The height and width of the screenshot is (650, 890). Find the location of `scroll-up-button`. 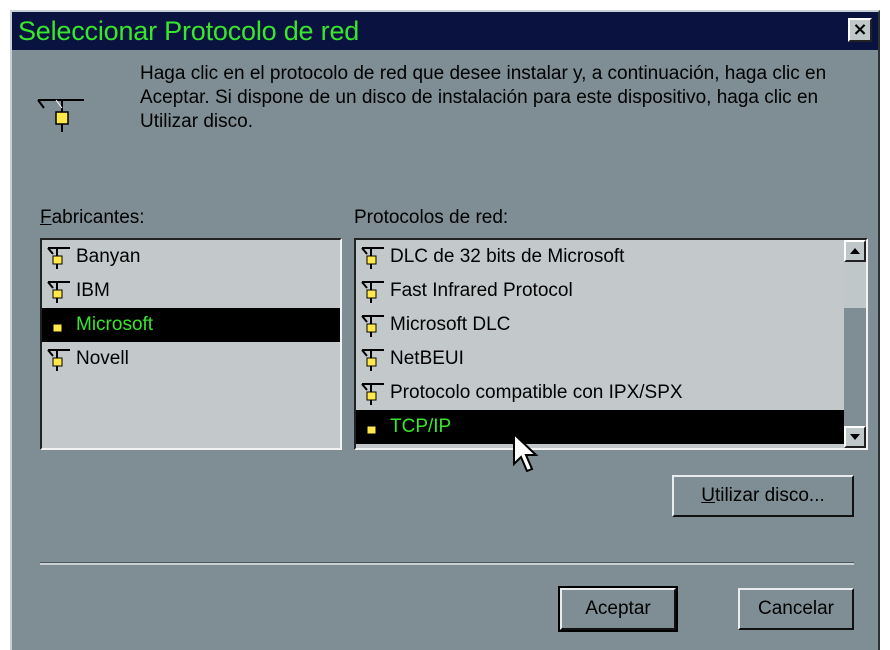

scroll-up-button is located at coordinates (855, 251).